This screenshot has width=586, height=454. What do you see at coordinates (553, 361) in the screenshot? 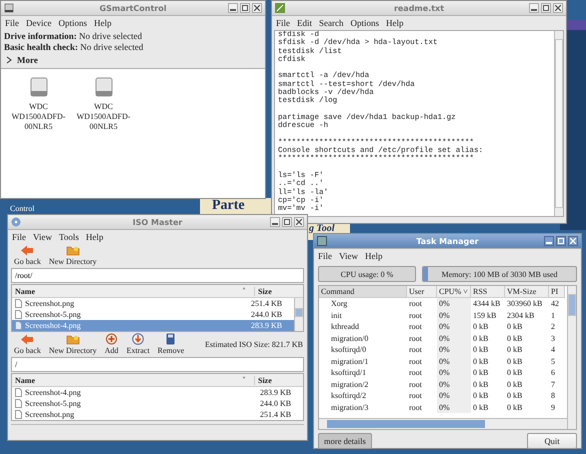
I see `table-cell-text: 5` at bounding box center [553, 361].